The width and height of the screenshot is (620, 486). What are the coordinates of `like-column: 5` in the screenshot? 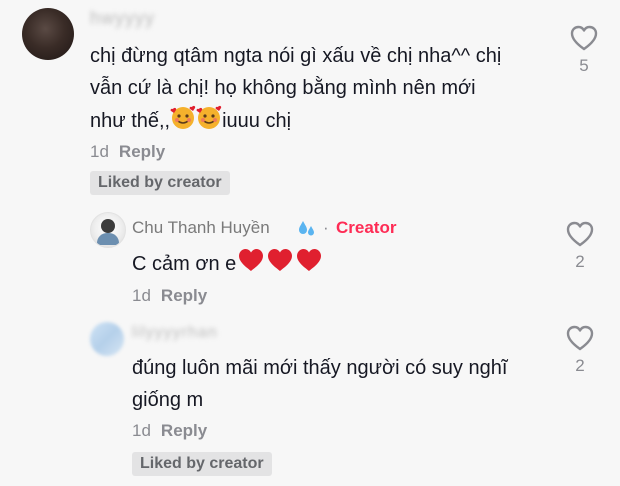 It's located at (584, 50).